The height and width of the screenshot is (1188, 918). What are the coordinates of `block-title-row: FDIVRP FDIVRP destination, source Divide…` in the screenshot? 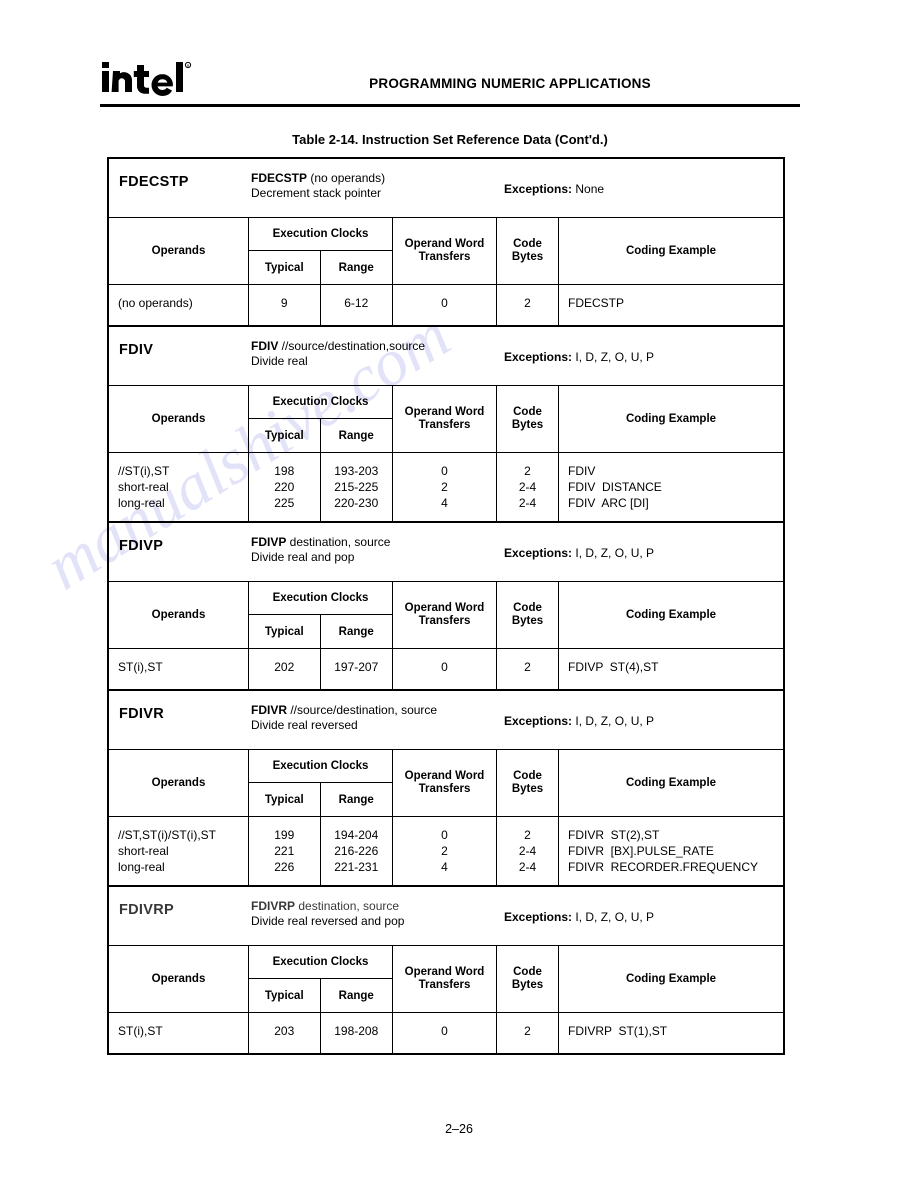 It's located at (446, 916).